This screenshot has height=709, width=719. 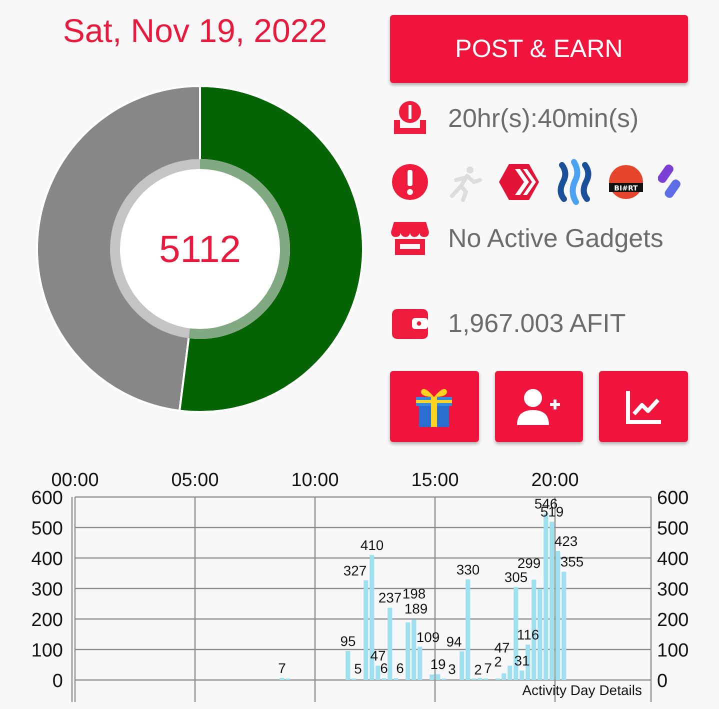 I want to click on x-axis-label: 20:00, so click(x=555, y=480).